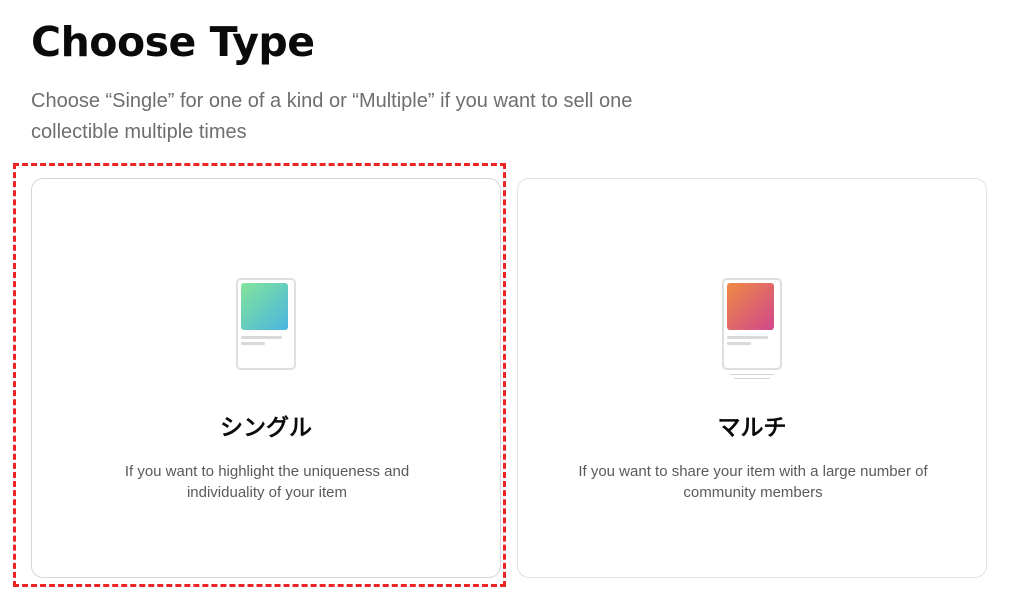  Describe the element at coordinates (752, 428) in the screenshot. I see `card-title-multiple: マルチ` at that location.